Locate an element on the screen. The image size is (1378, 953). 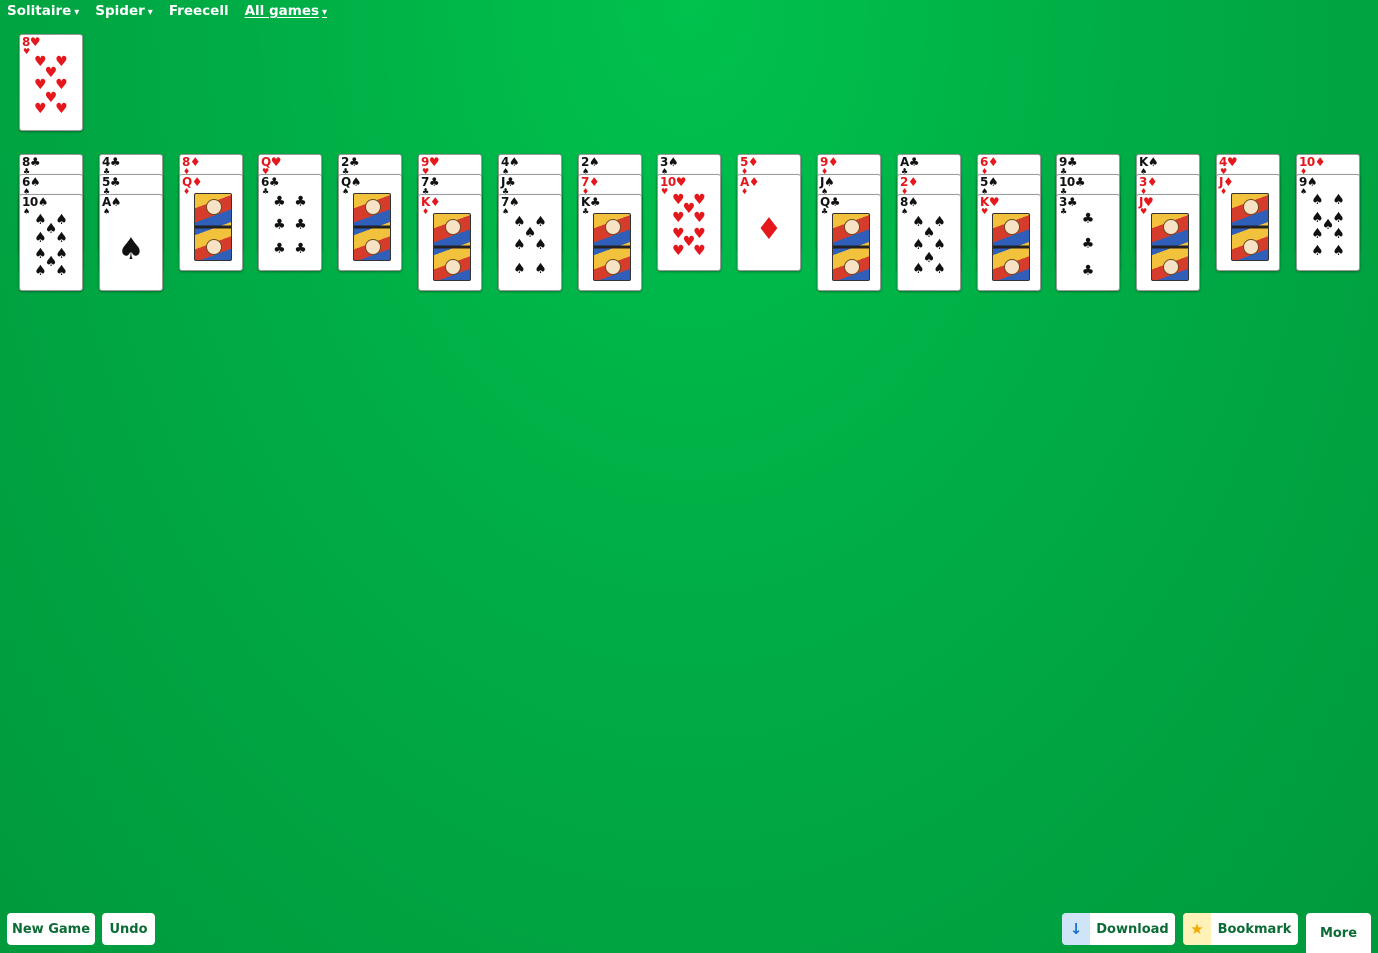
card-9-of-spades: 9♠ ♠ ♠ ♠ ♠ ♠ ♠ ♠ ♠ ♠ ♠ is located at coordinates (1328, 222).